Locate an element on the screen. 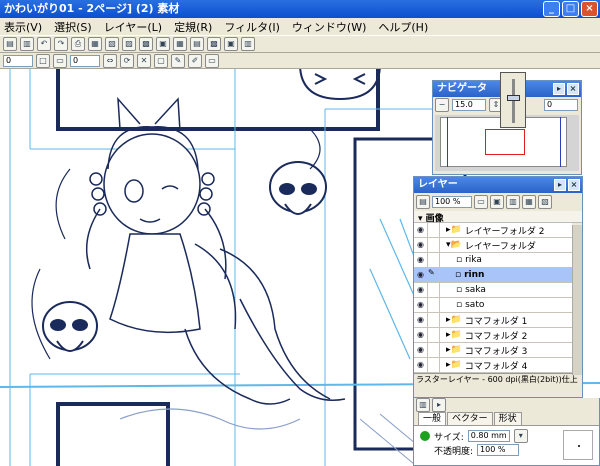 This screenshot has height=466, width=600. copy-layer-icon: ▥ is located at coordinates (513, 202).